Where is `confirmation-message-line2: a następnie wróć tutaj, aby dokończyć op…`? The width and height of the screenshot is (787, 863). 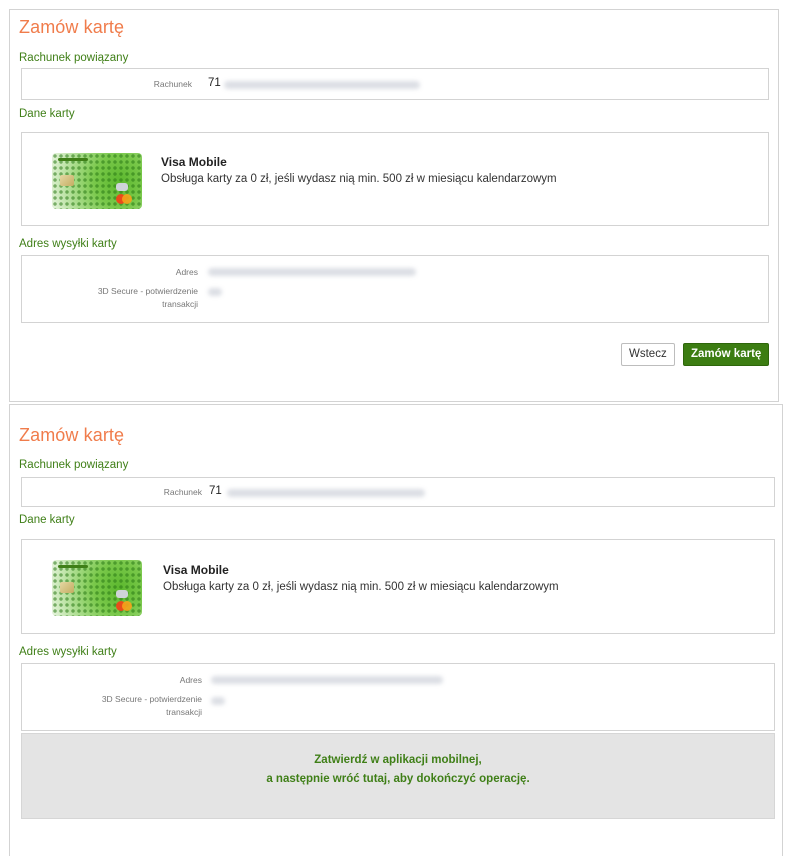
confirmation-message-line2: a następnie wróć tutaj, aby dokończyć op… is located at coordinates (398, 779).